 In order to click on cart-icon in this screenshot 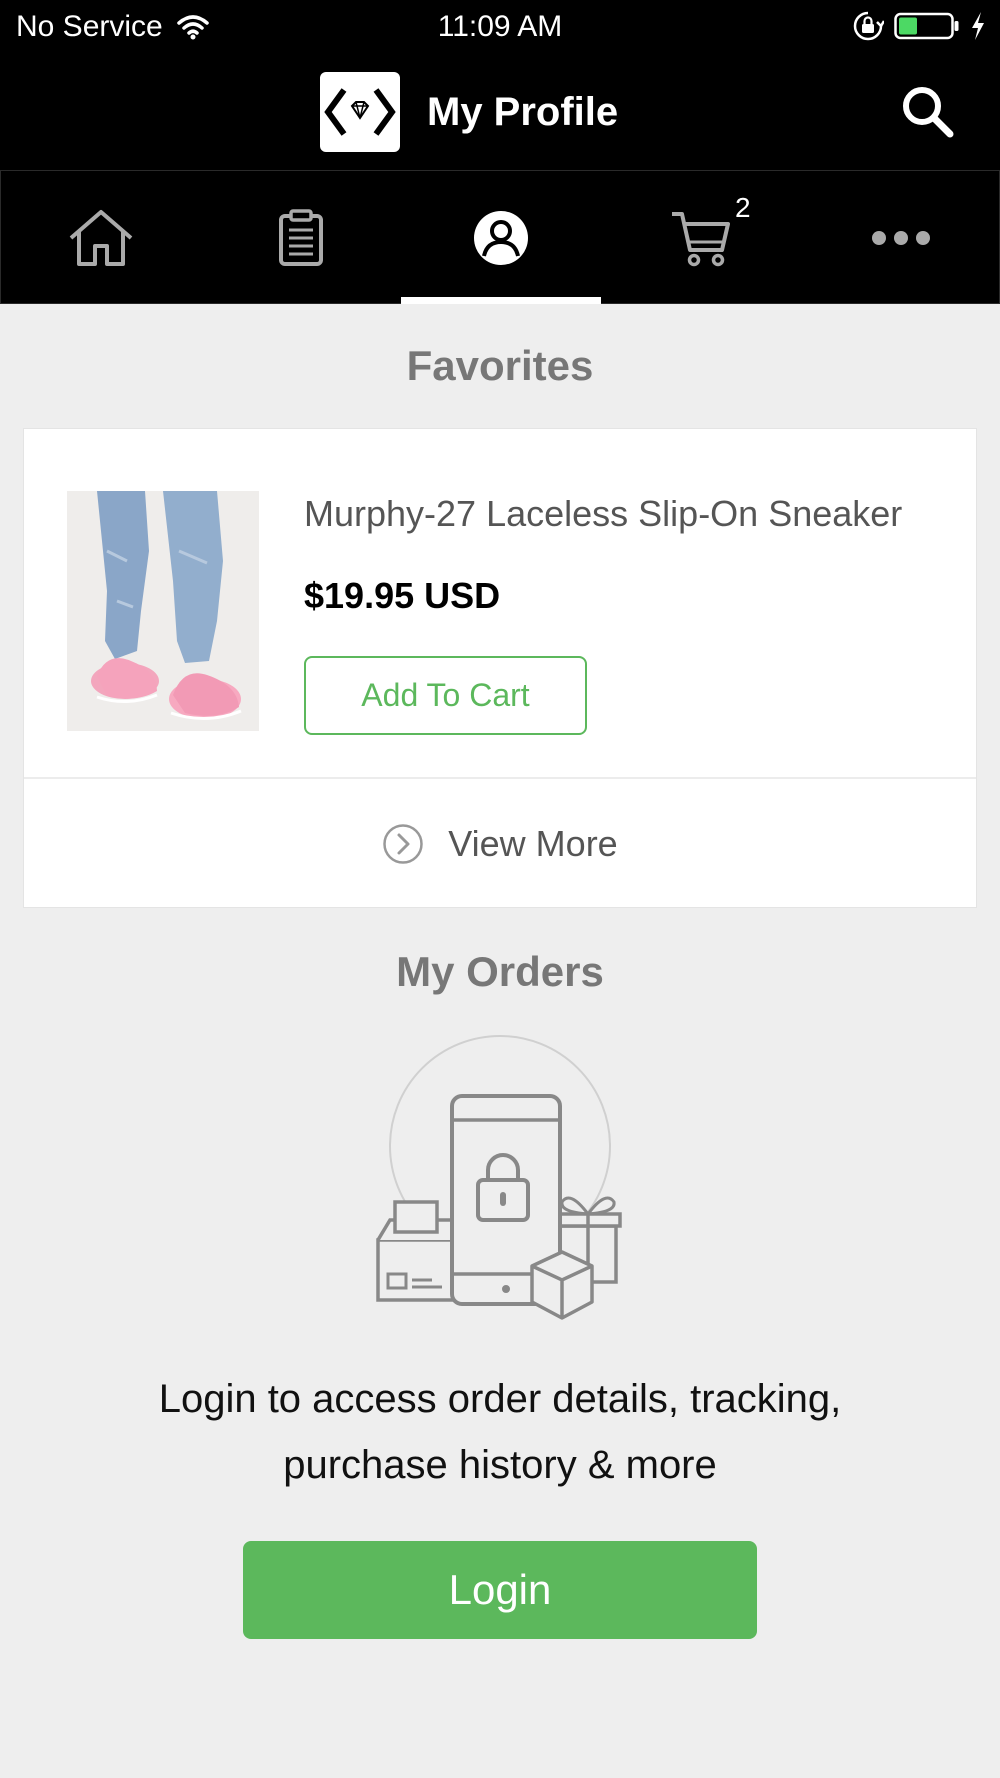, I will do `click(701, 239)`.